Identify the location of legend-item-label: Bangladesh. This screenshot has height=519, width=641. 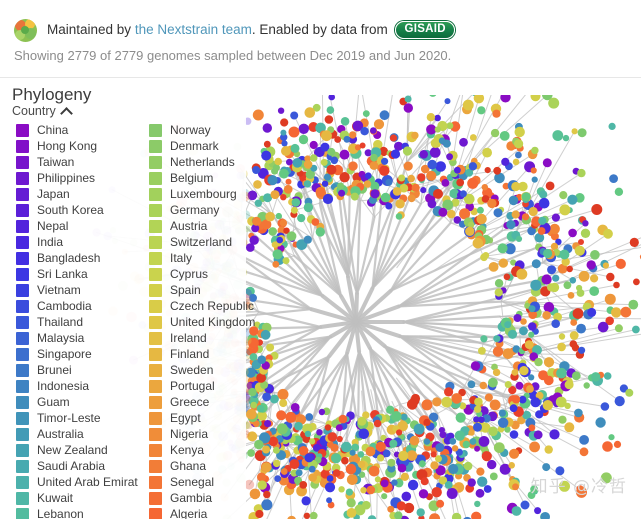
(69, 258).